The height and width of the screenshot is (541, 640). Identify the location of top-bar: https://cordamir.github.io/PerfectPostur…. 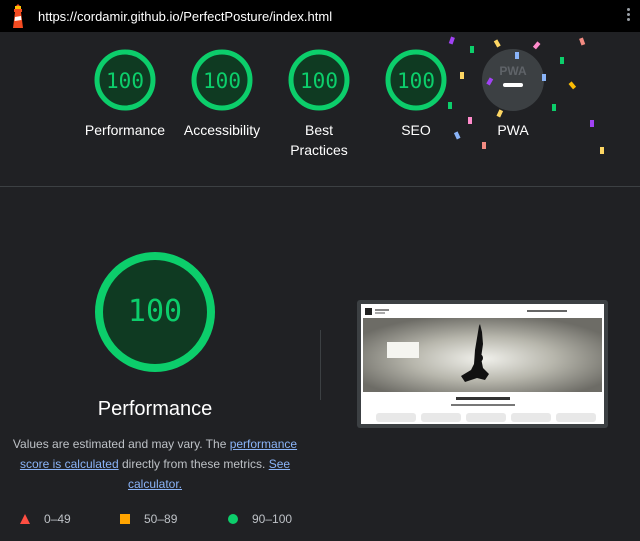
(320, 16).